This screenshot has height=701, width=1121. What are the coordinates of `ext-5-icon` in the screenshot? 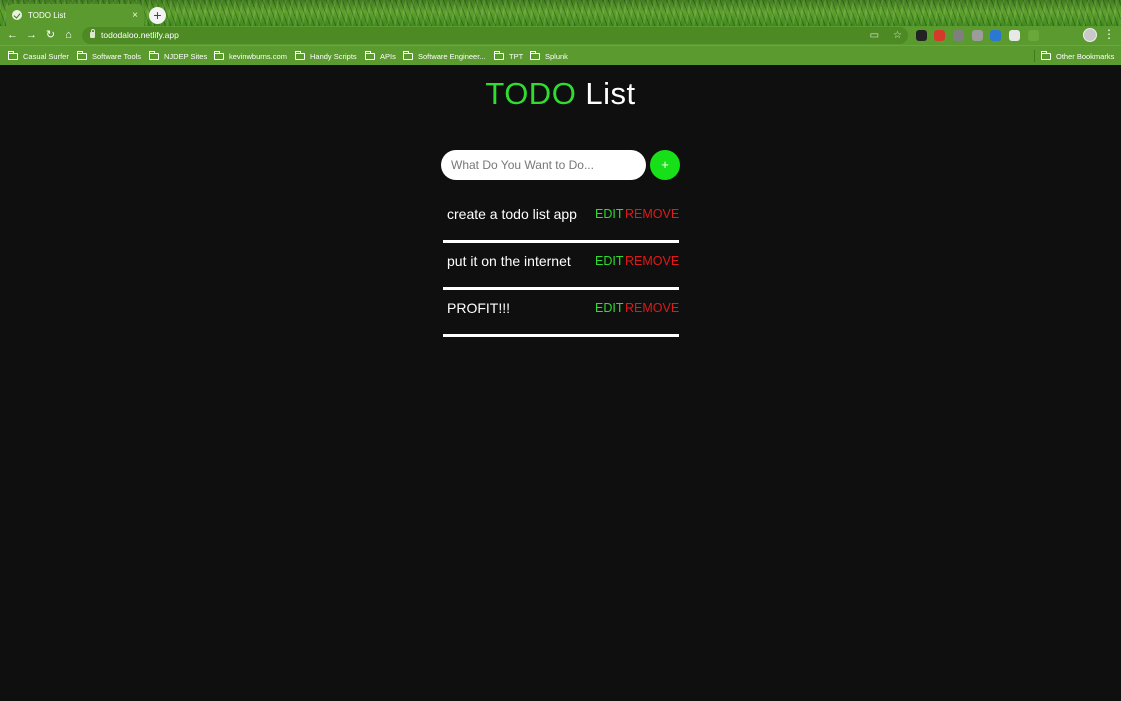 It's located at (995, 35).